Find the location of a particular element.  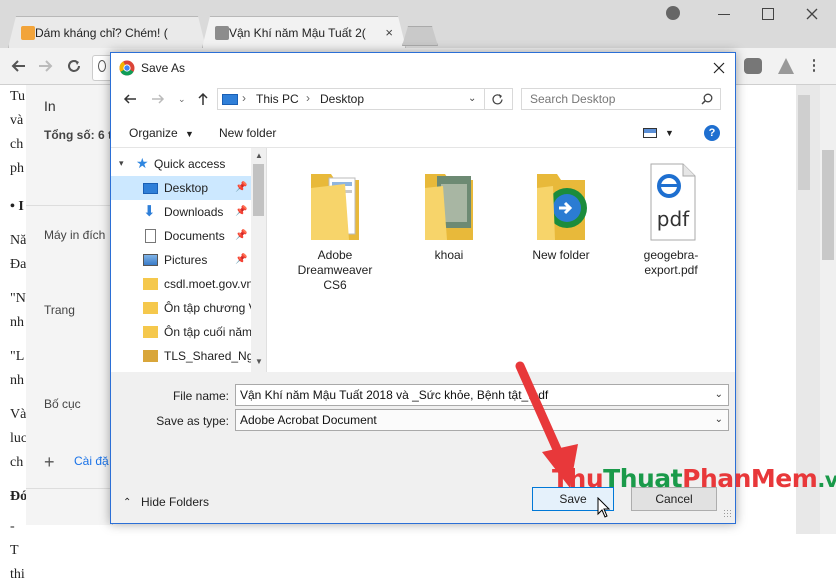

save-type-select: Adobe Acrobat Document ⌄ is located at coordinates (482, 420).